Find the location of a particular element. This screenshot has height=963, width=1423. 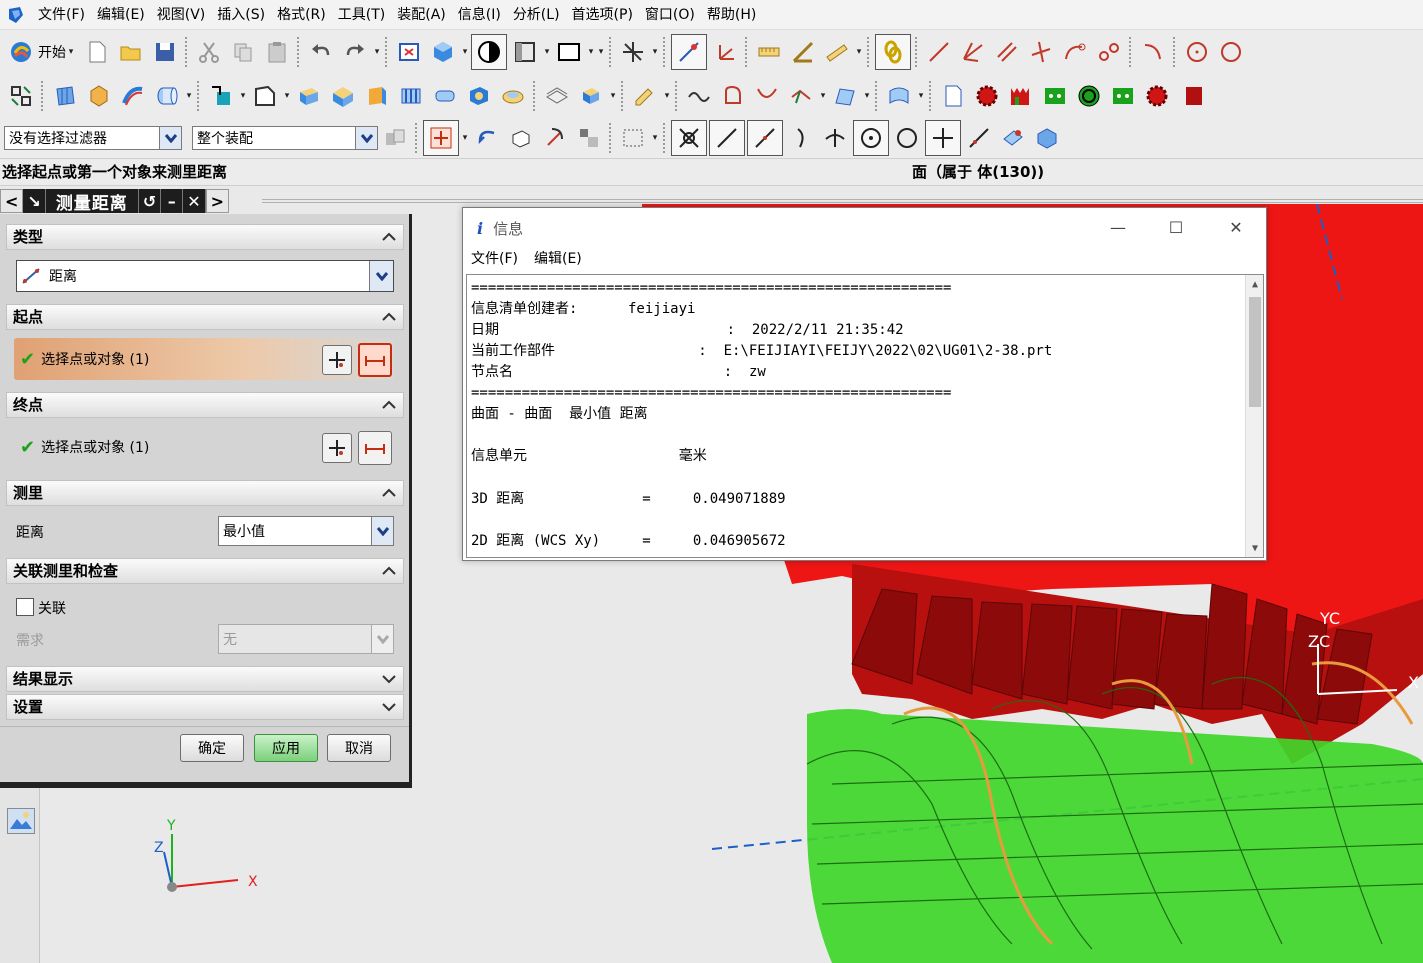

menu-preferences: 首选项(P) is located at coordinates (602, 15).